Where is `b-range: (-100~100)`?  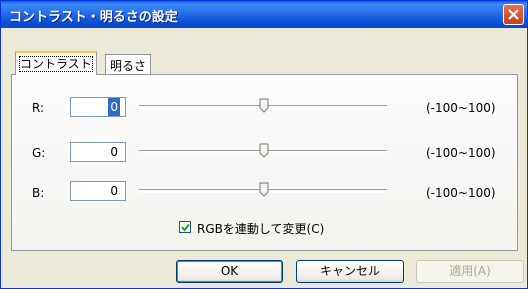 b-range: (-100~100) is located at coordinates (461, 193).